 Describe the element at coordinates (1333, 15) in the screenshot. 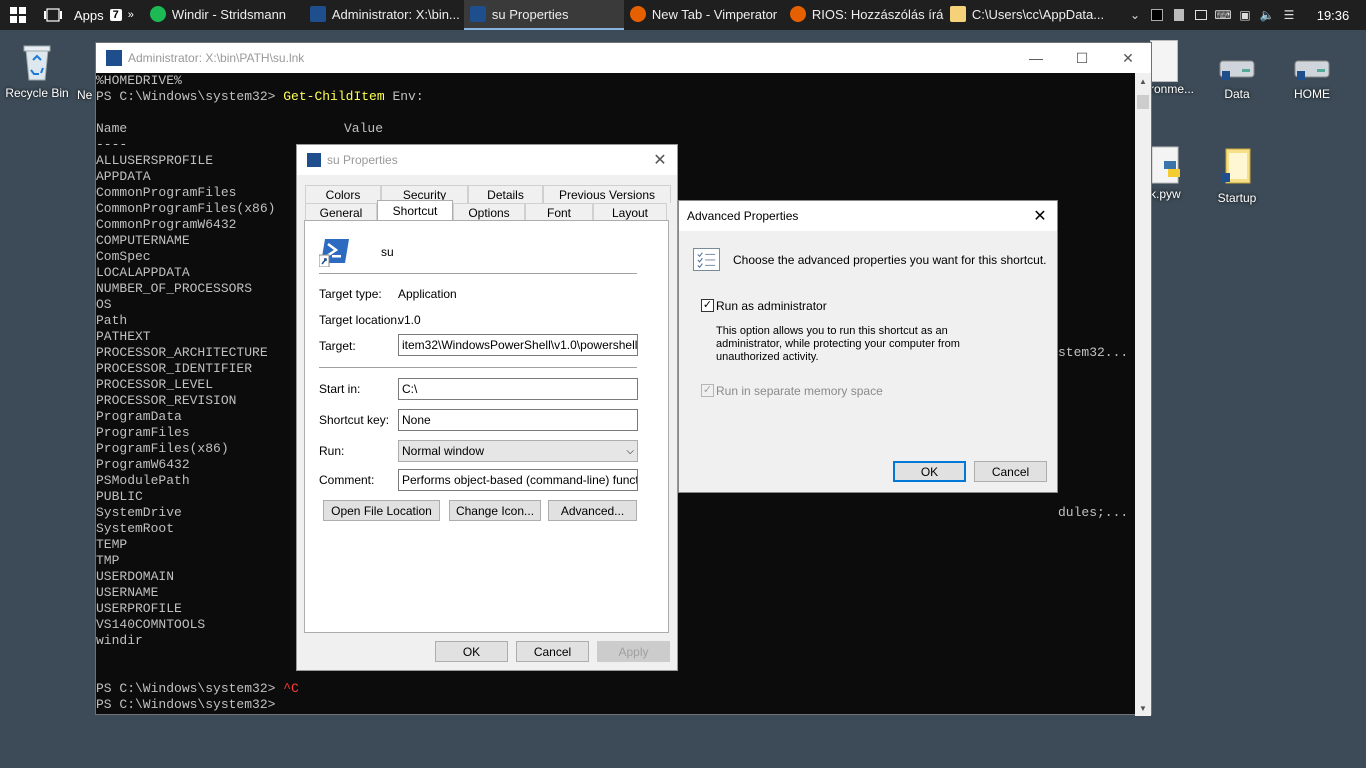

I see `clock: 19:36` at that location.